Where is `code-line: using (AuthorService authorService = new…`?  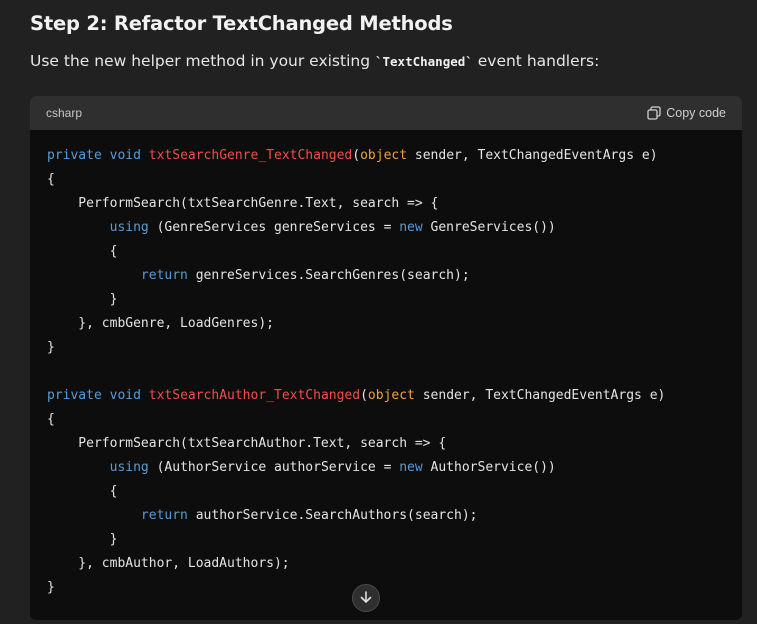 code-line: using (AuthorService authorService = new… is located at coordinates (356, 468).